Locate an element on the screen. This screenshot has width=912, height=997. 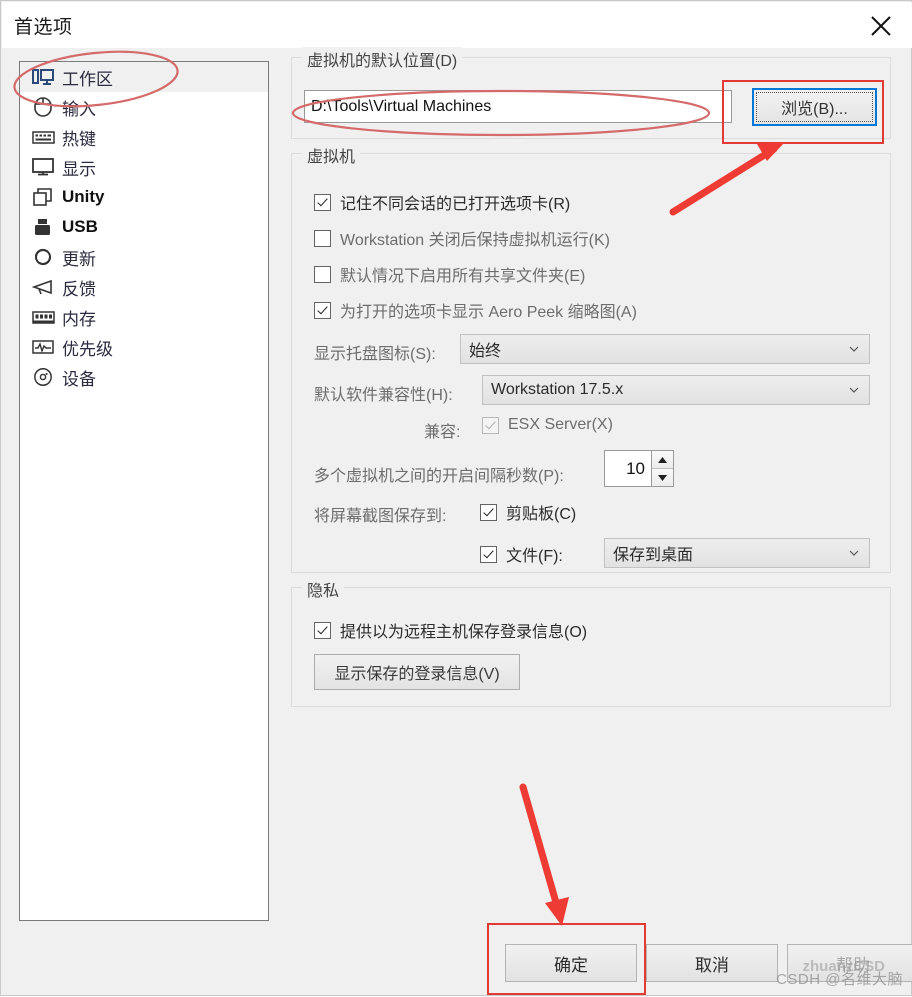
chart-icon is located at coordinates (43, 347).